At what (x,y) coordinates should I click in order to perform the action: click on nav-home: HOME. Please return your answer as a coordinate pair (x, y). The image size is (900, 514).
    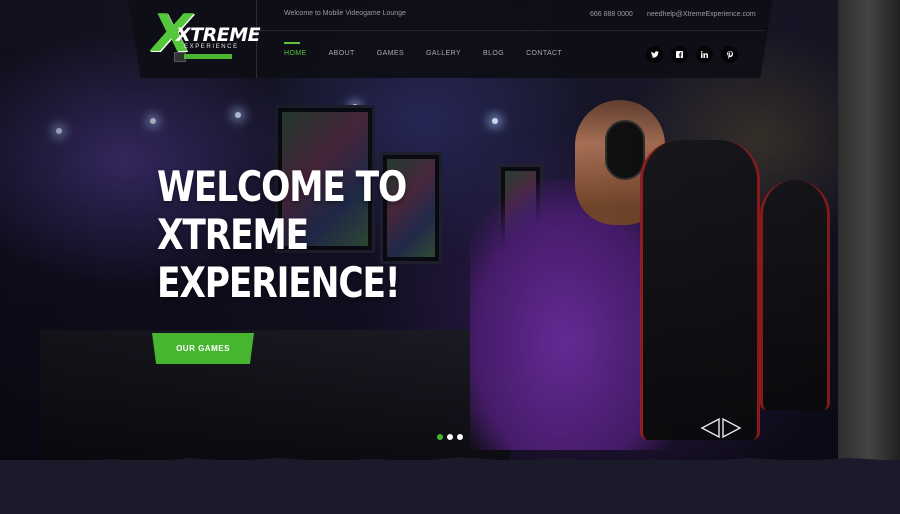
    Looking at the image, I should click on (295, 49).